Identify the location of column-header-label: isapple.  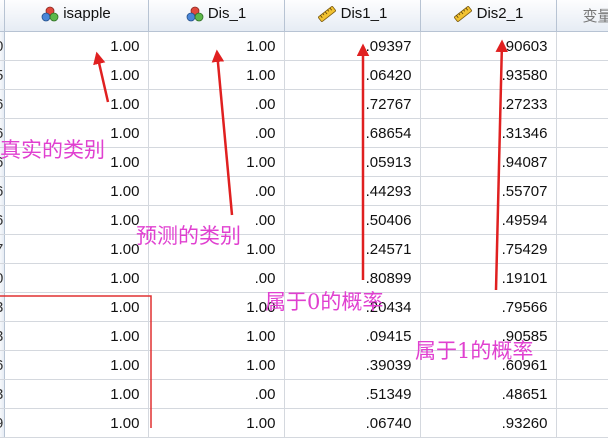
(87, 13).